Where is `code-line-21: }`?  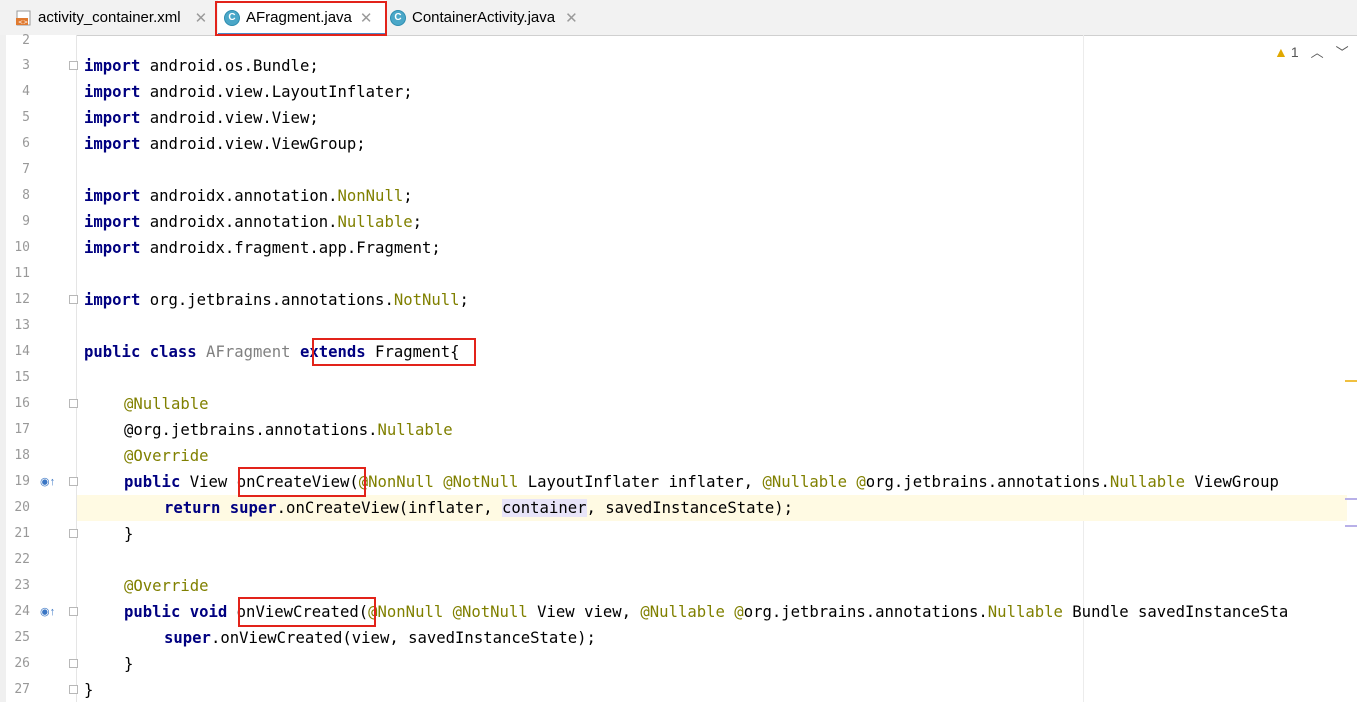 code-line-21: } is located at coordinates (128, 534).